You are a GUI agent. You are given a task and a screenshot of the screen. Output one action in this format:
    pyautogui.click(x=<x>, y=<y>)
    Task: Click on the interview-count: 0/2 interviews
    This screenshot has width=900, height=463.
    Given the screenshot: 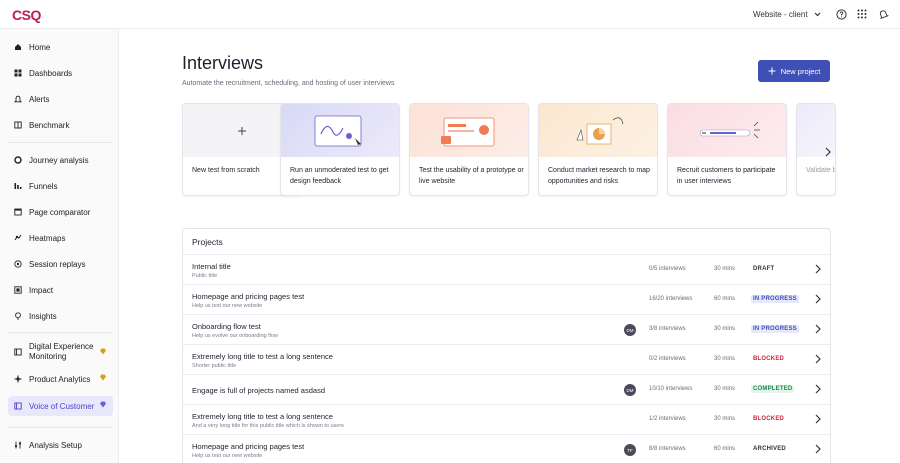 What is the action you would take?
    pyautogui.click(x=667, y=359)
    